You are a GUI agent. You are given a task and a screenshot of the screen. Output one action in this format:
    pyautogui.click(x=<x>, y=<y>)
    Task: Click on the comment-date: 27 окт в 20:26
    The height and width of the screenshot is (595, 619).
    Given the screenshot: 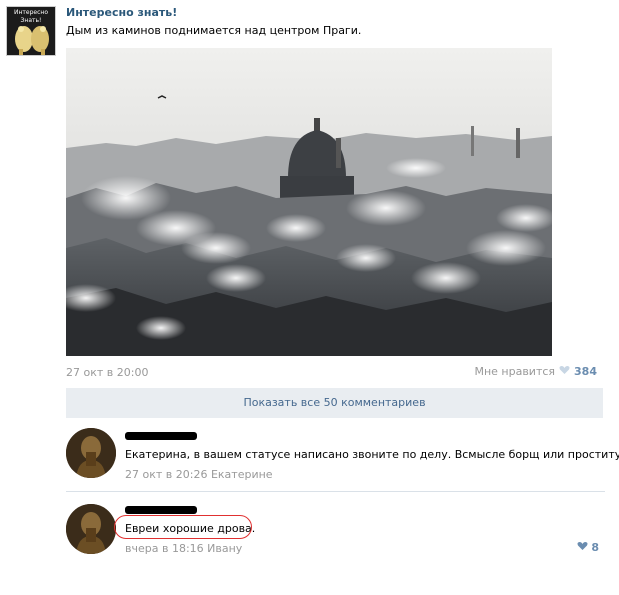 What is the action you would take?
    pyautogui.click(x=166, y=474)
    